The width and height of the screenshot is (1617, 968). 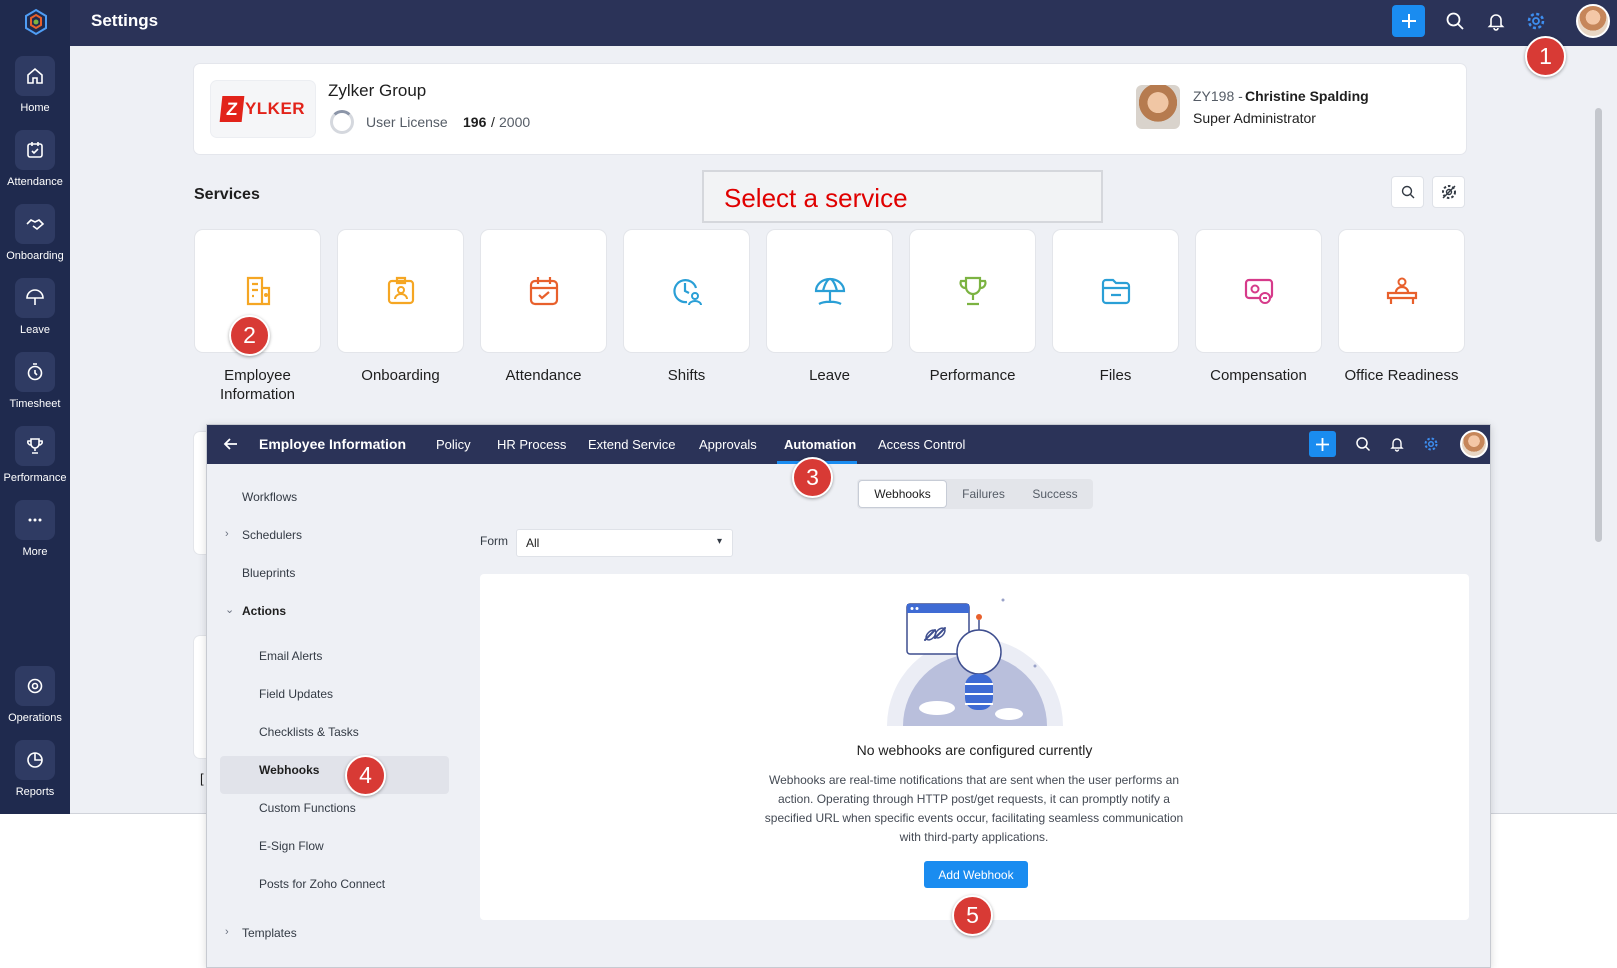 What do you see at coordinates (515, 122) in the screenshot?
I see `license-total: 2000` at bounding box center [515, 122].